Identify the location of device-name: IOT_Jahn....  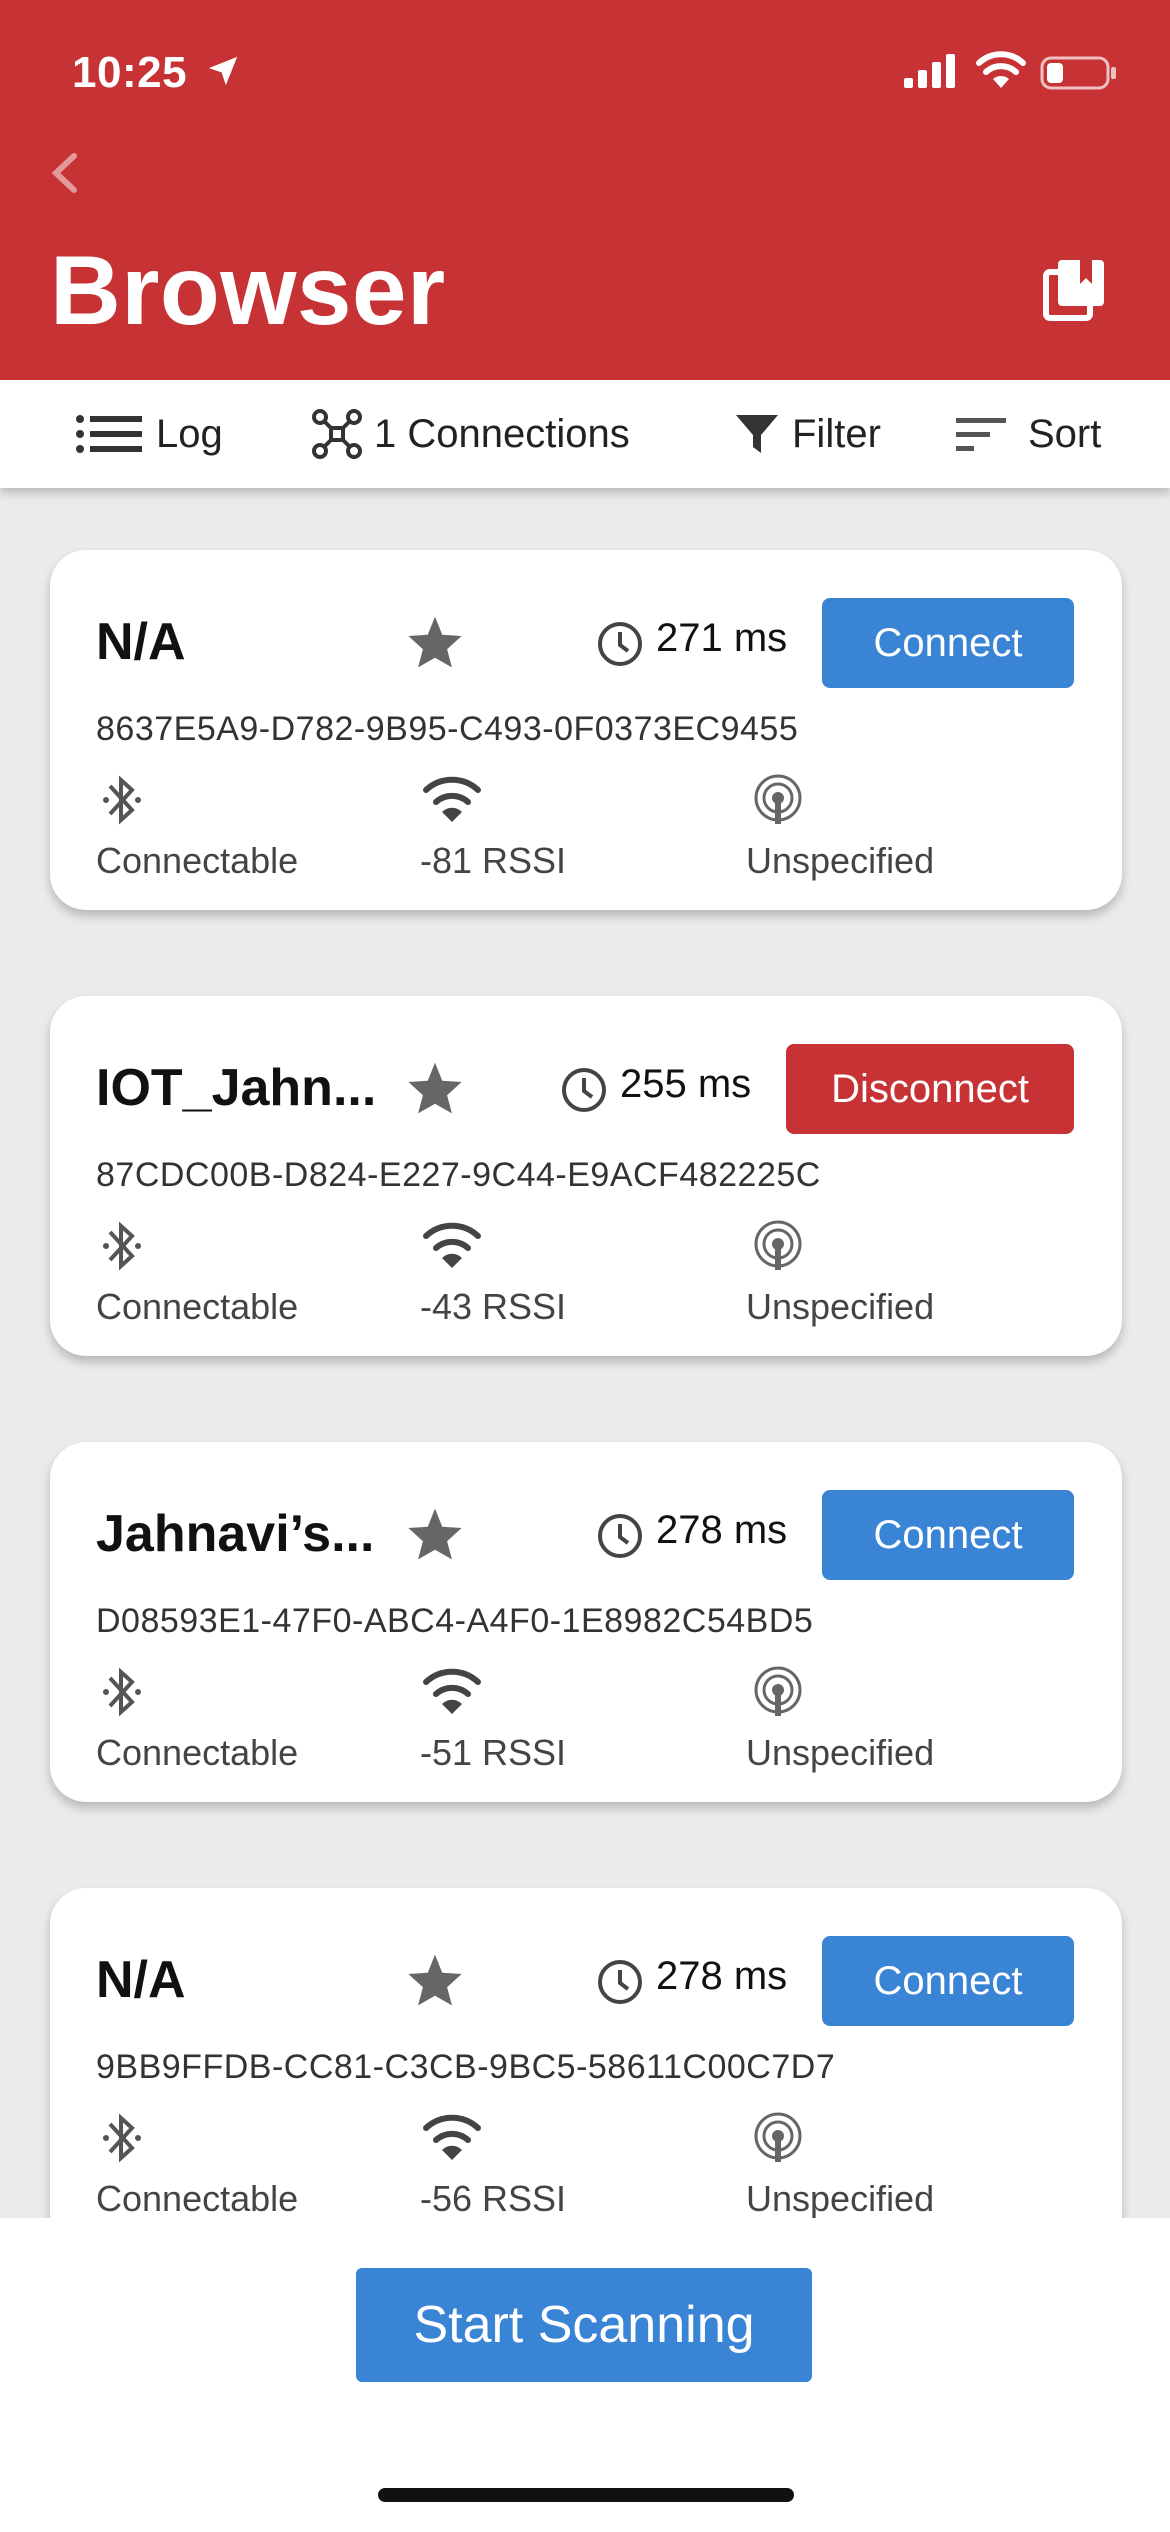
(236, 1088).